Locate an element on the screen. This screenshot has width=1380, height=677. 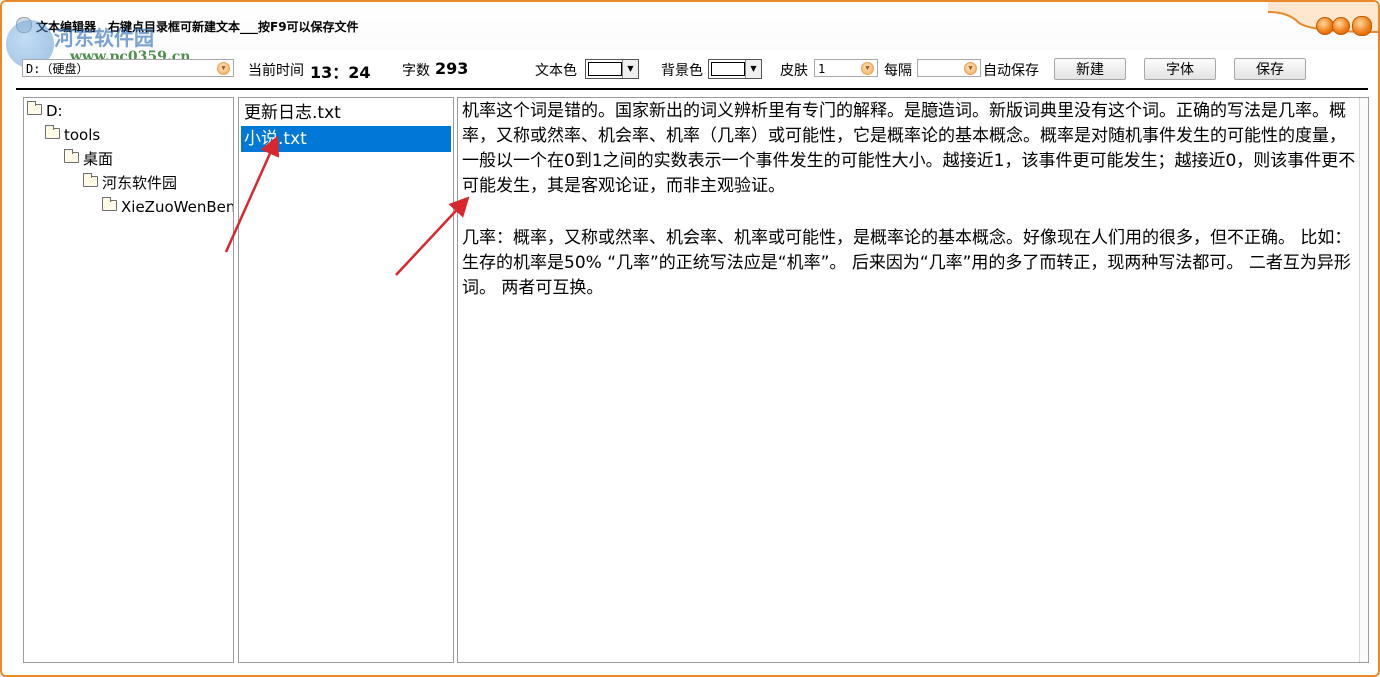
new-button: 新建 is located at coordinates (1090, 69).